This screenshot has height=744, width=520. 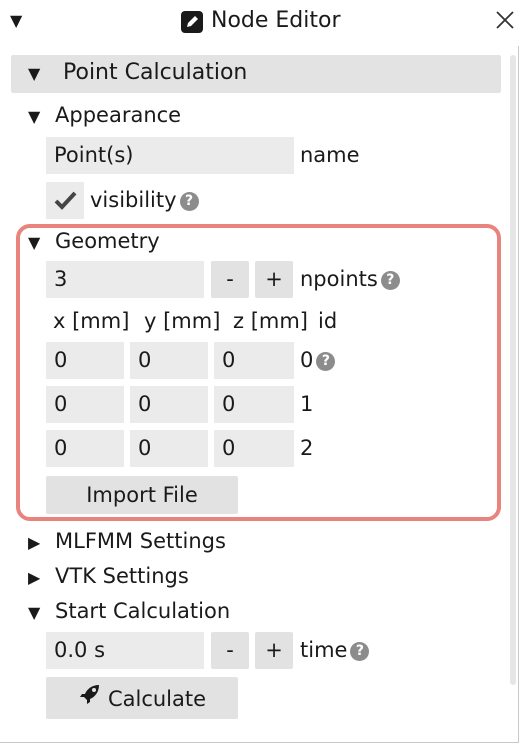 I want to click on visibility-label-row: visibility?, so click(x=144, y=200).